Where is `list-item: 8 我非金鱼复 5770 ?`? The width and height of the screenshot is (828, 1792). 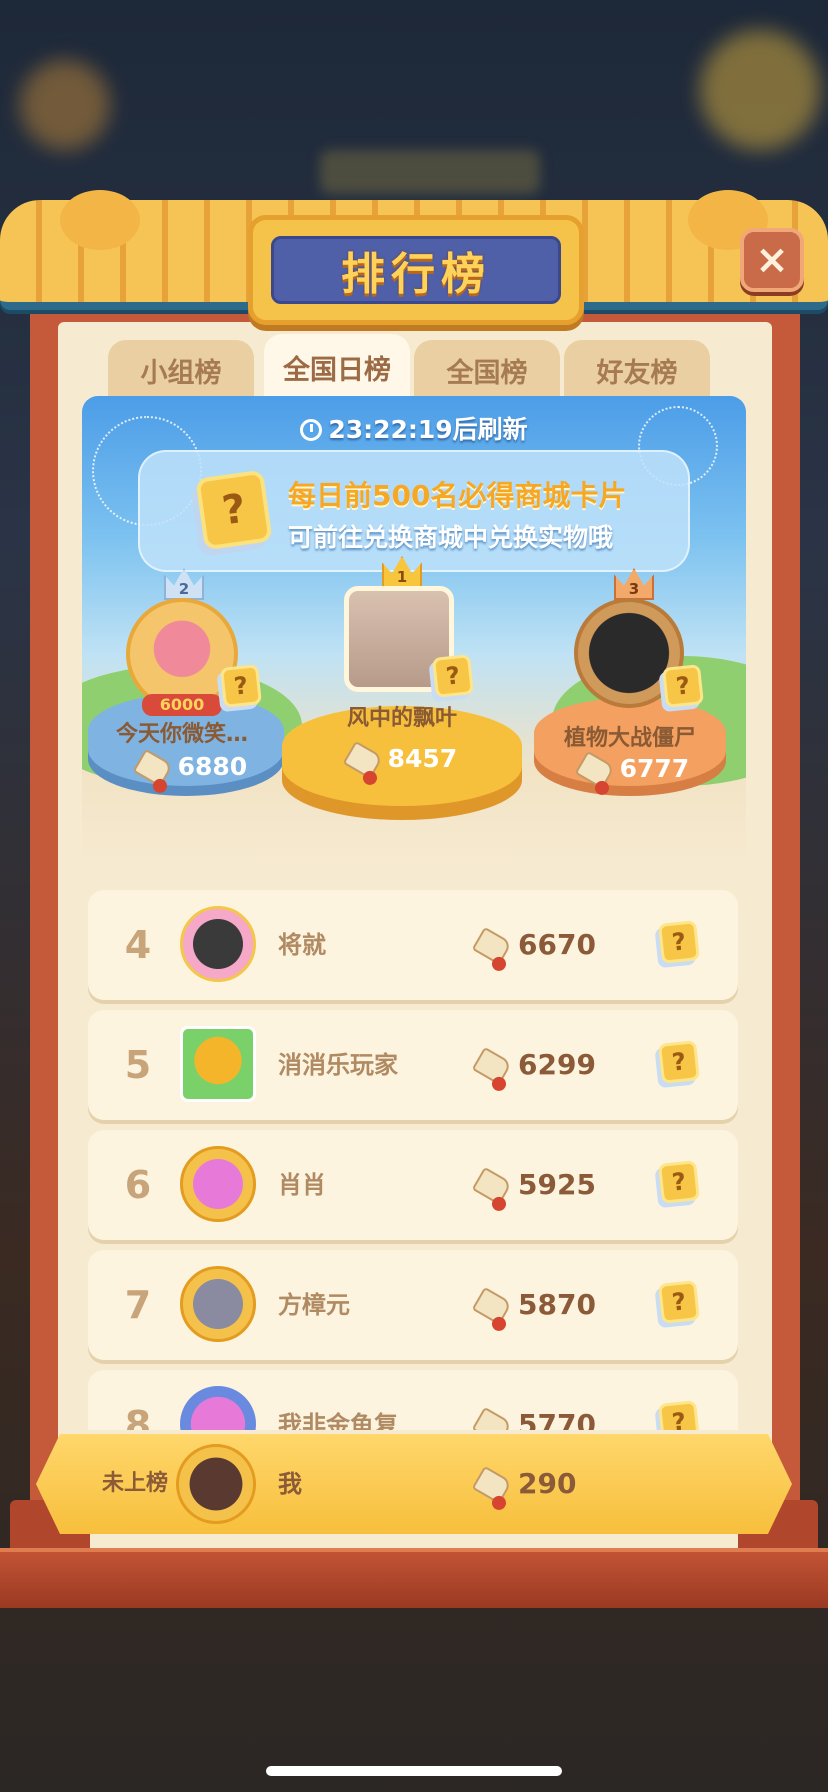 list-item: 8 我非金鱼复 5770 ? is located at coordinates (413, 1400).